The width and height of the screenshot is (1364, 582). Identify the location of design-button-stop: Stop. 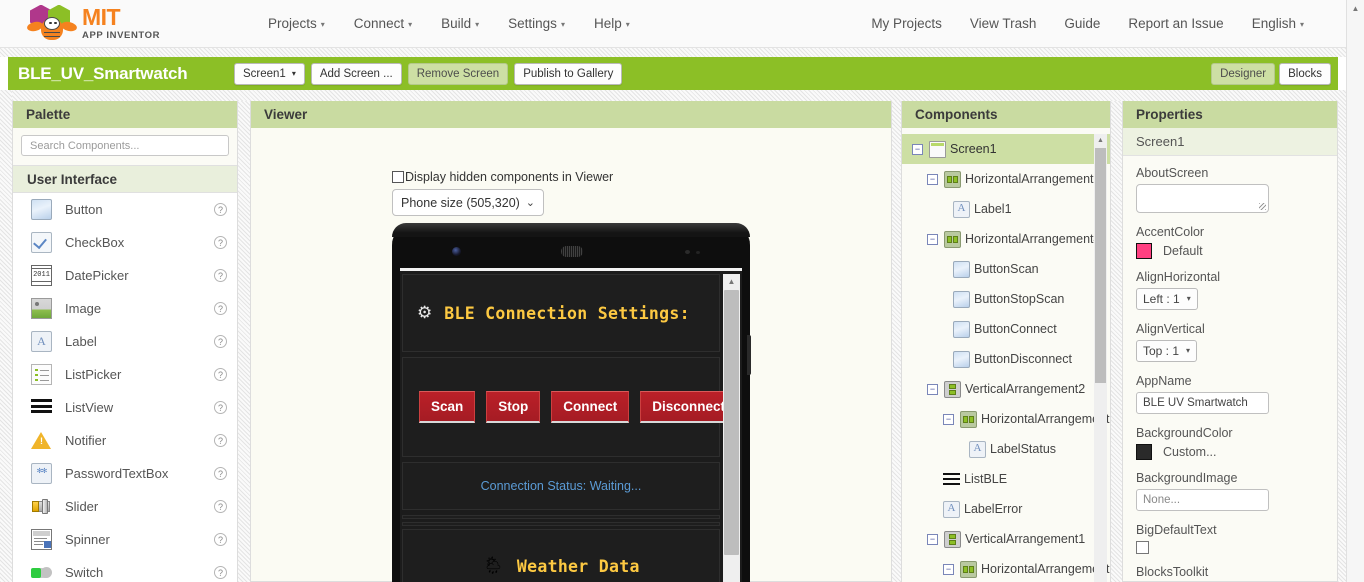
(513, 407).